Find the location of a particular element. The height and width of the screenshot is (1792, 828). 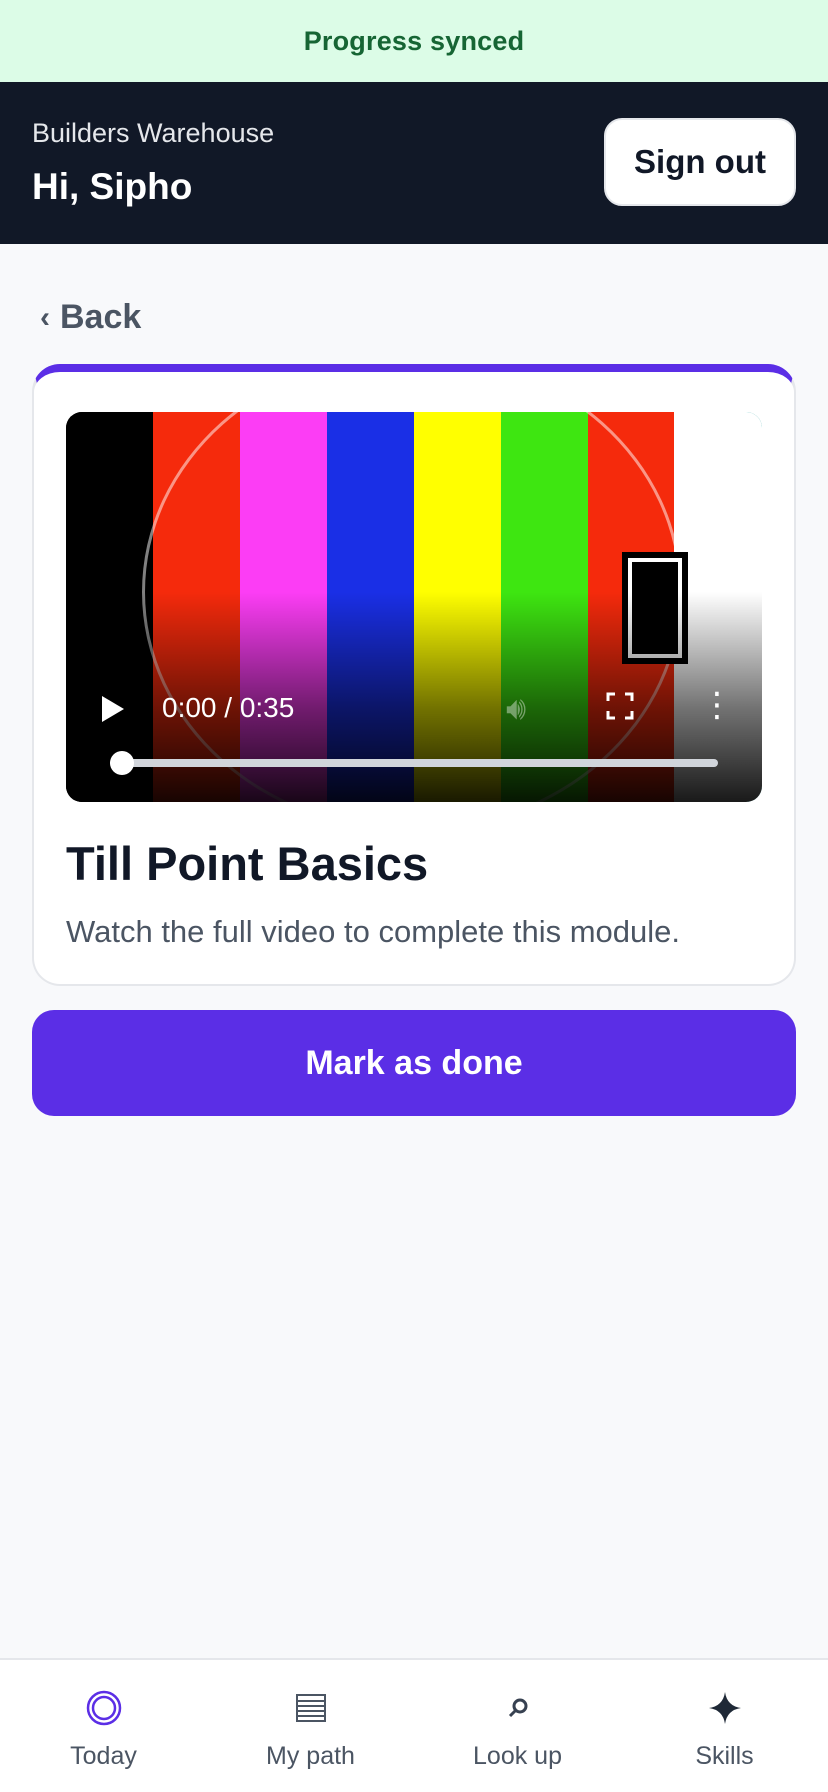

video-progress-bar is located at coordinates (414, 763).